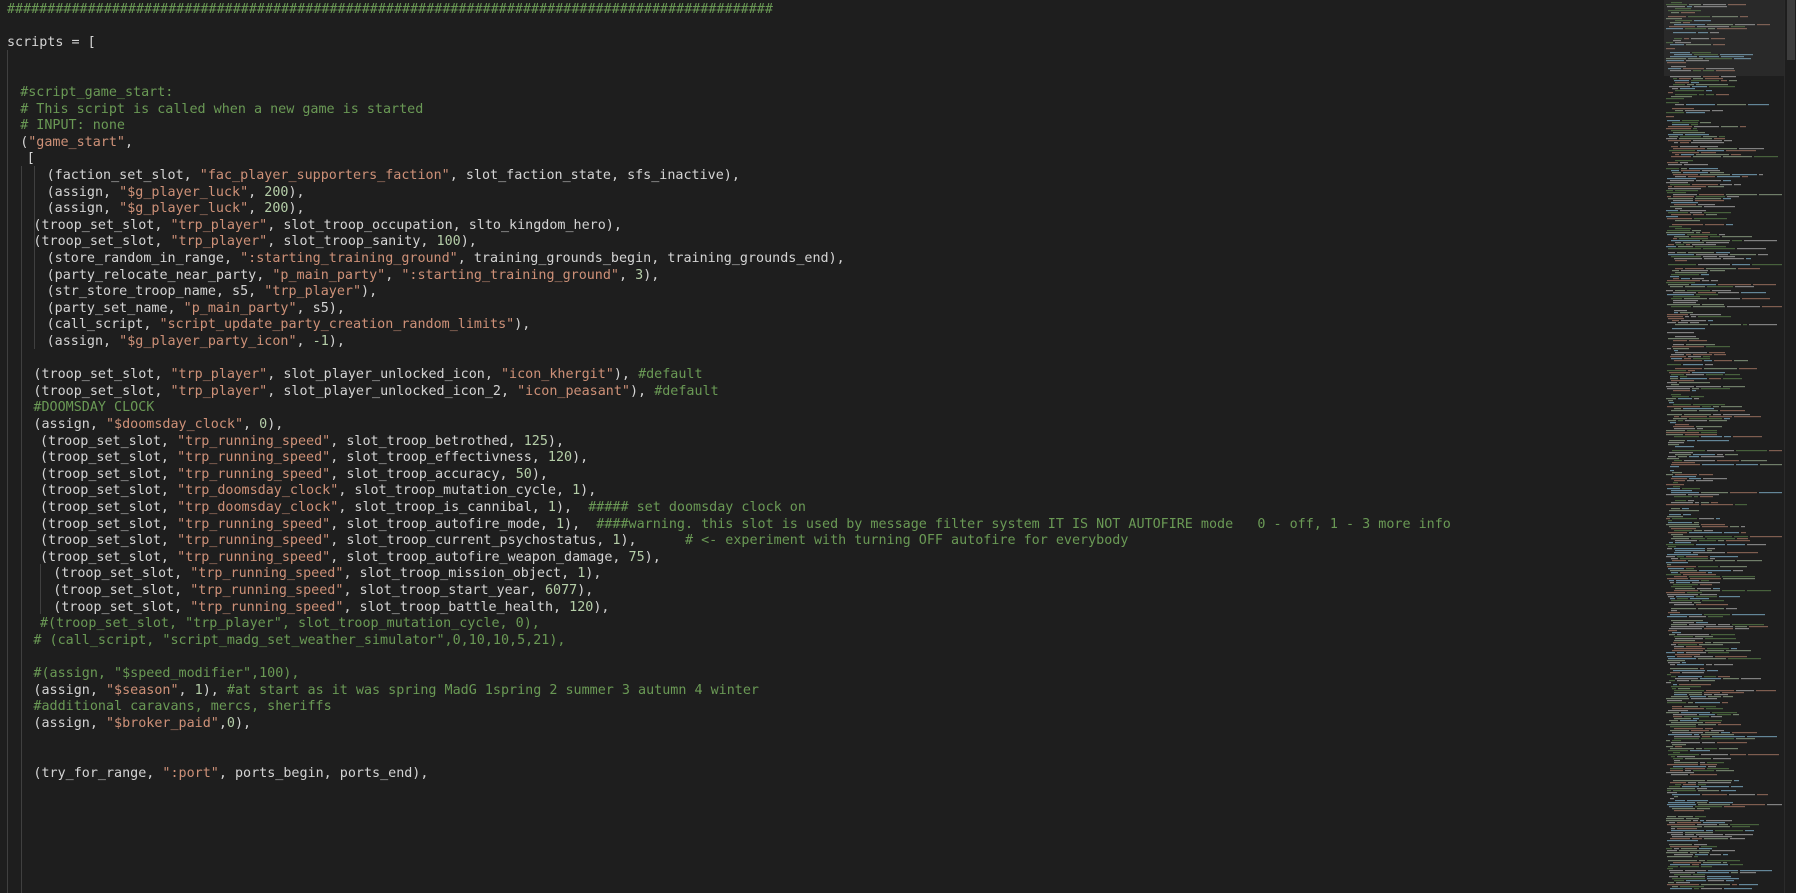 The width and height of the screenshot is (1796, 893). Describe the element at coordinates (443, 524) in the screenshot. I see `code-token: , slot_troop_autofire_mode,` at that location.